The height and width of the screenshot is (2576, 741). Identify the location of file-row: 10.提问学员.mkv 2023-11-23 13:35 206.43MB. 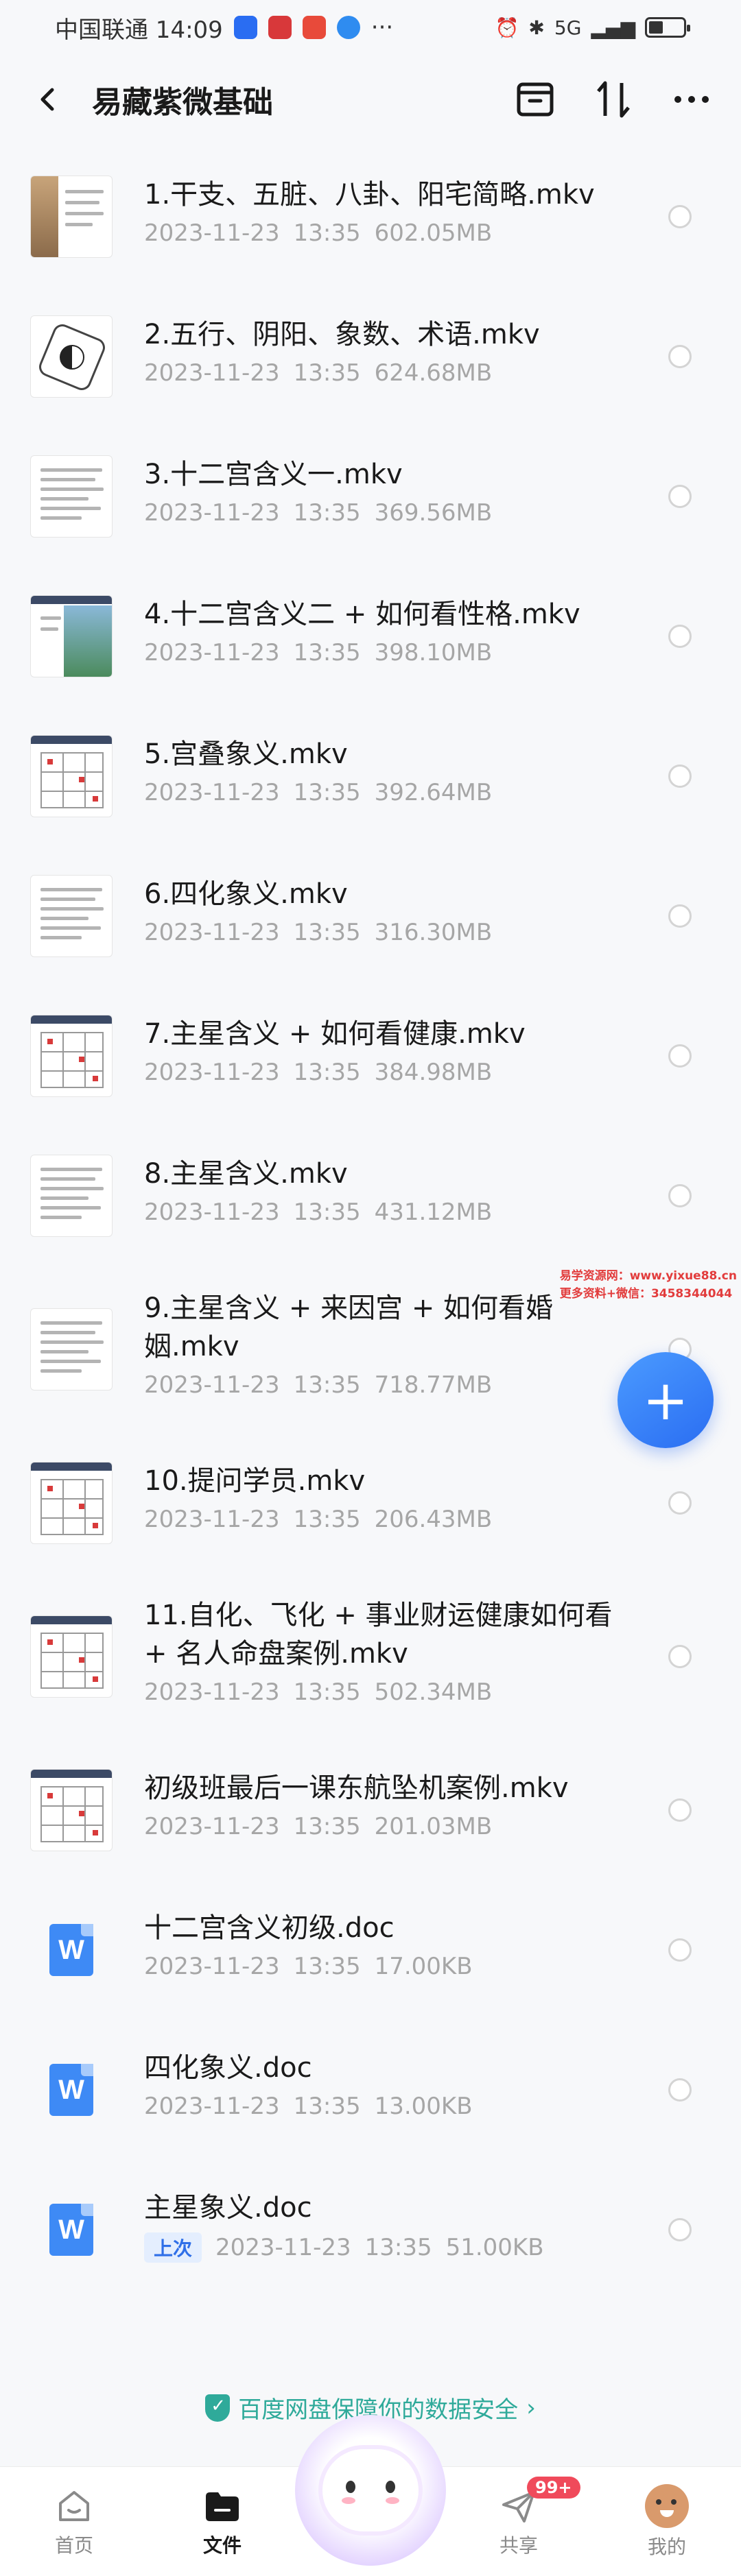
(370, 1503).